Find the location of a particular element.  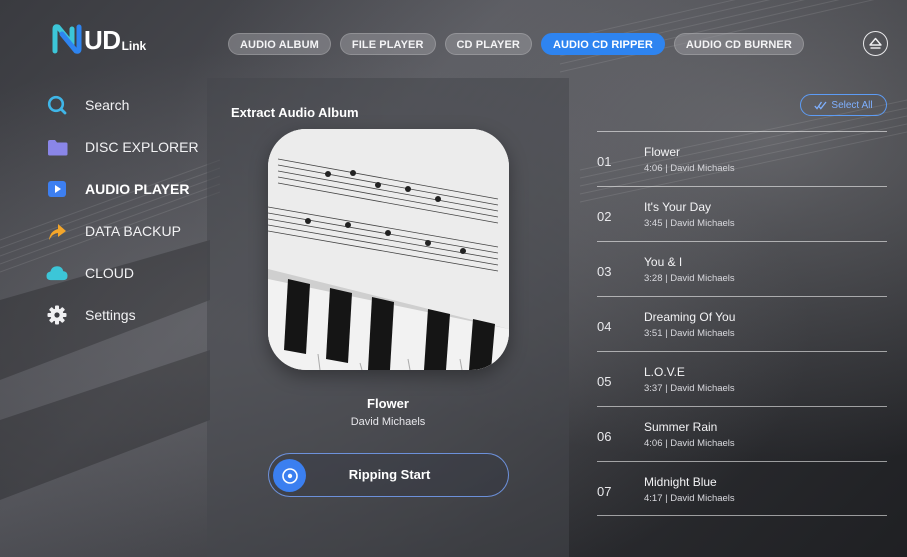

track-number: 05 is located at coordinates (604, 381).